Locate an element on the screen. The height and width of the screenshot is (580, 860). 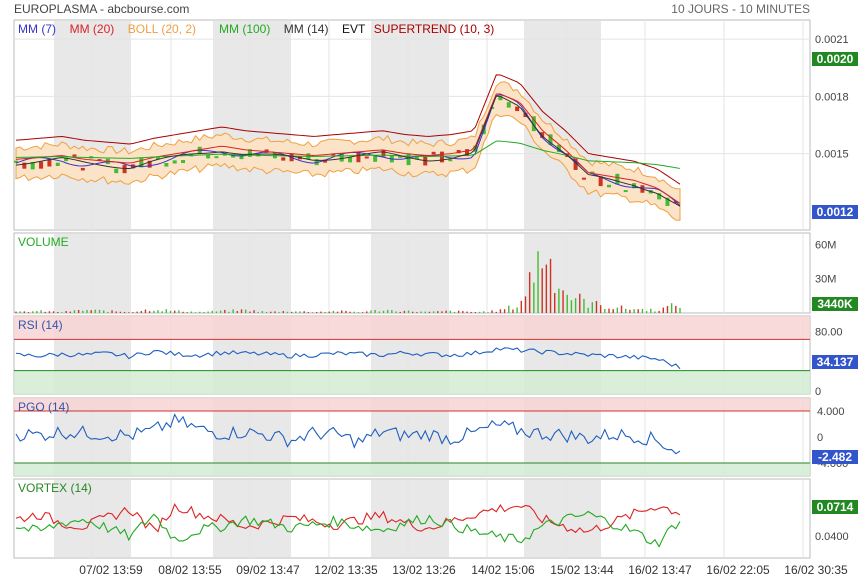
vortex-value-label: 0.0714 is located at coordinates (835, 507).